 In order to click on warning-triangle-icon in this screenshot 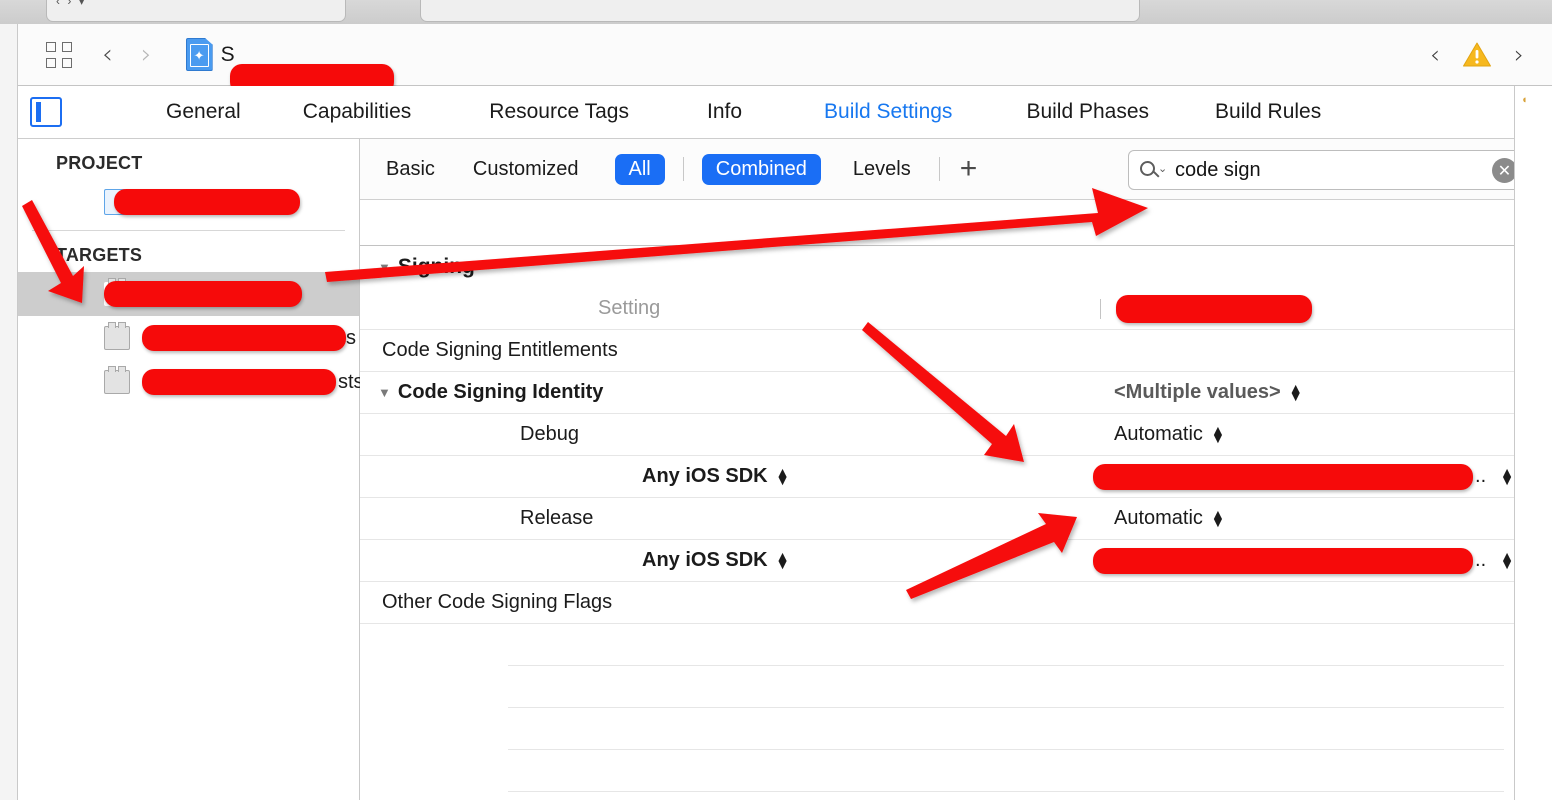, I will do `click(1477, 54)`.